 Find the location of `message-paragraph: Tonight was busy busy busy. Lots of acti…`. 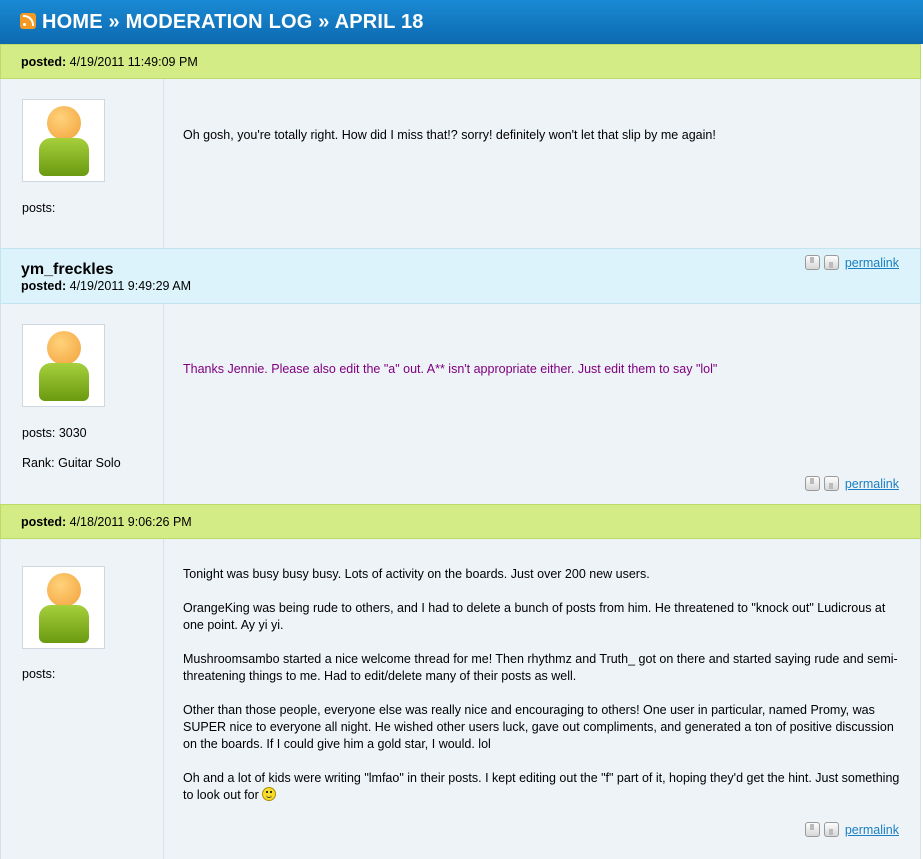

message-paragraph: Tonight was busy busy busy. Lots of acti… is located at coordinates (416, 574).